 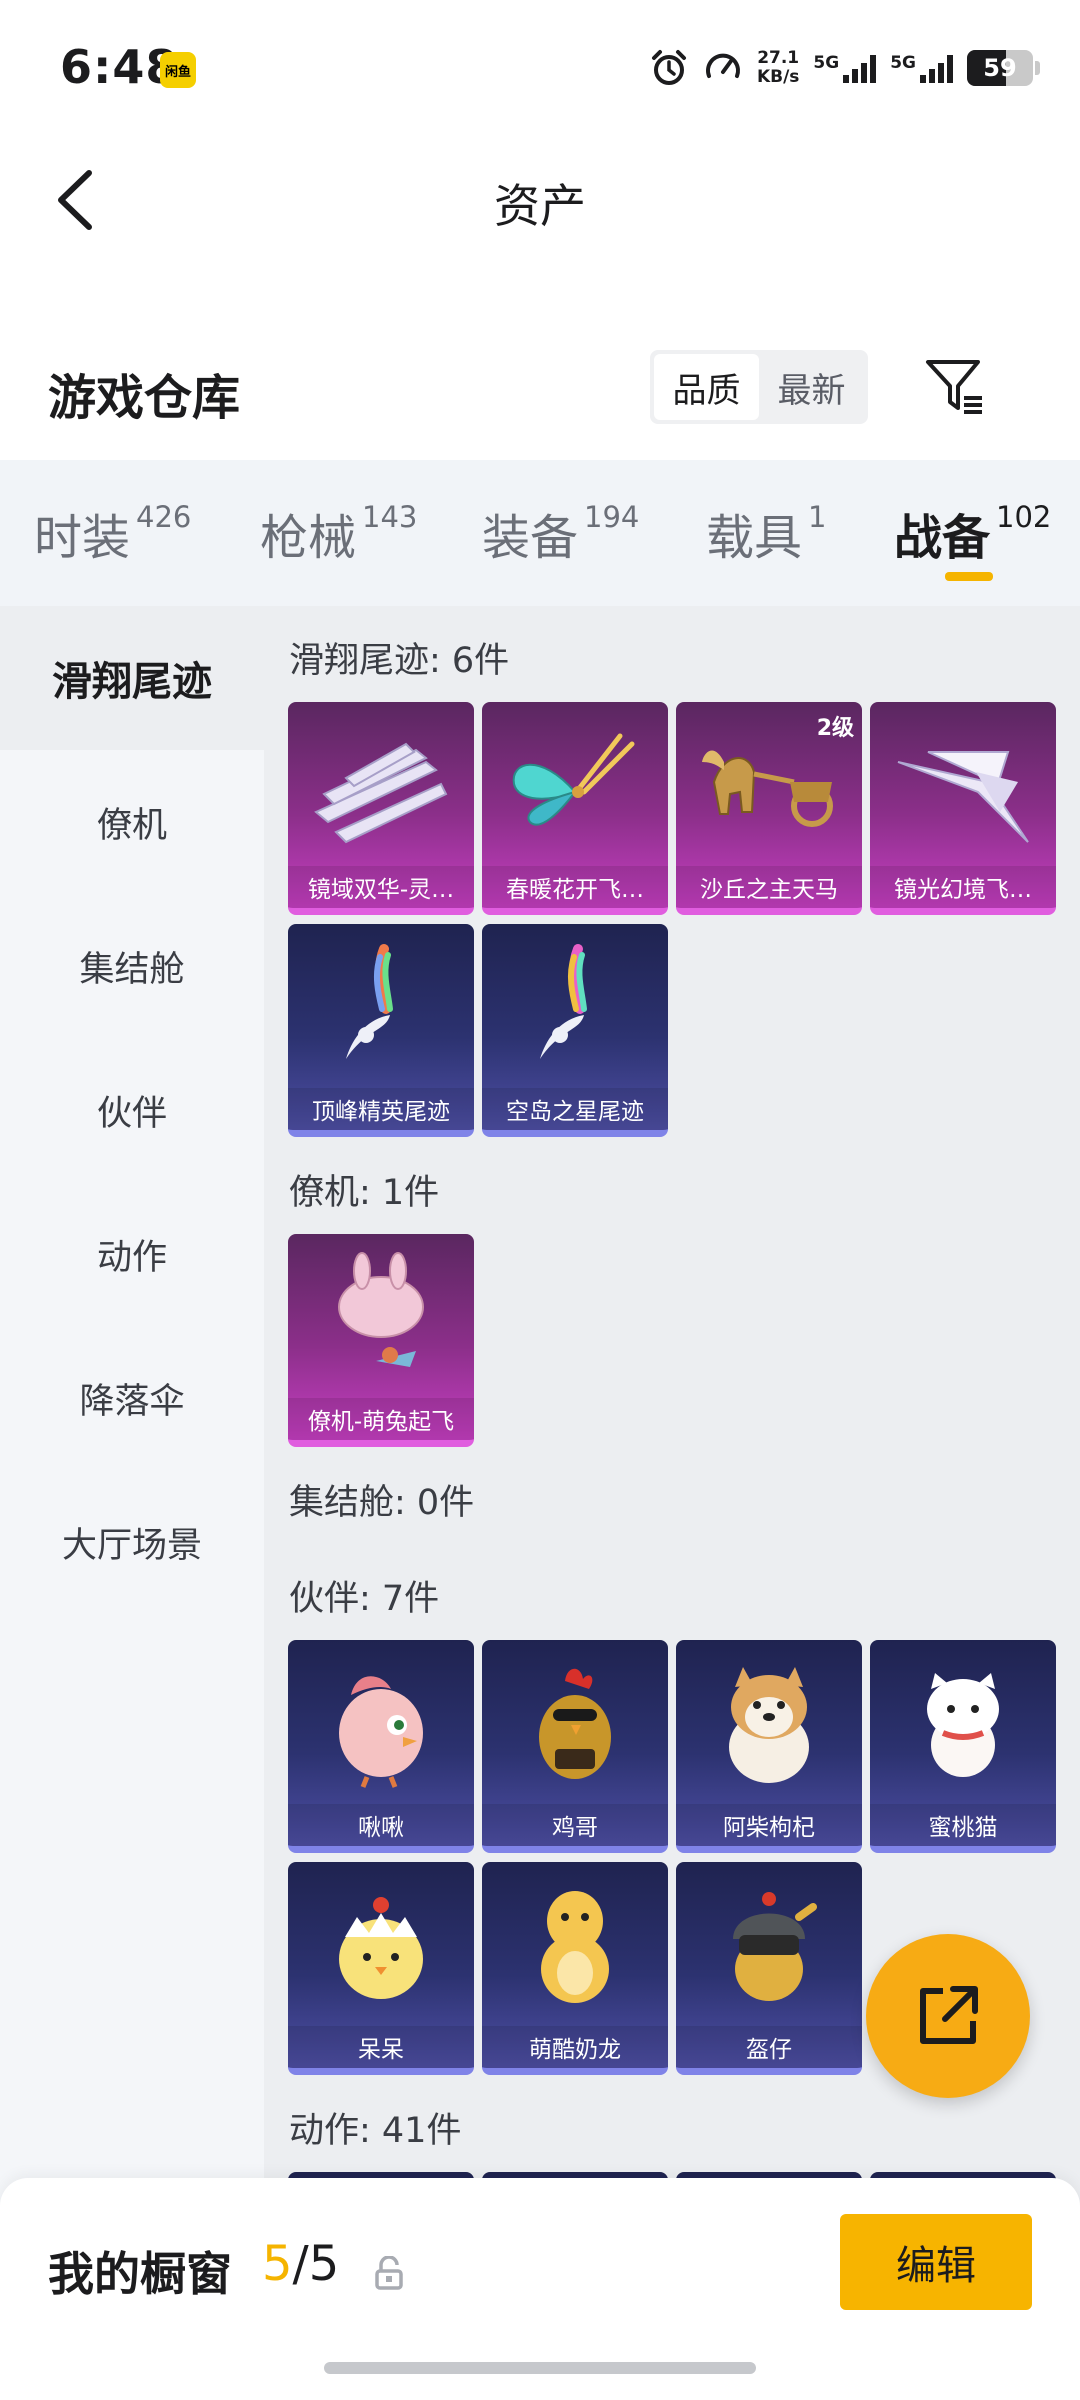 I want to click on edit-button: 编辑, so click(x=936, y=2262).